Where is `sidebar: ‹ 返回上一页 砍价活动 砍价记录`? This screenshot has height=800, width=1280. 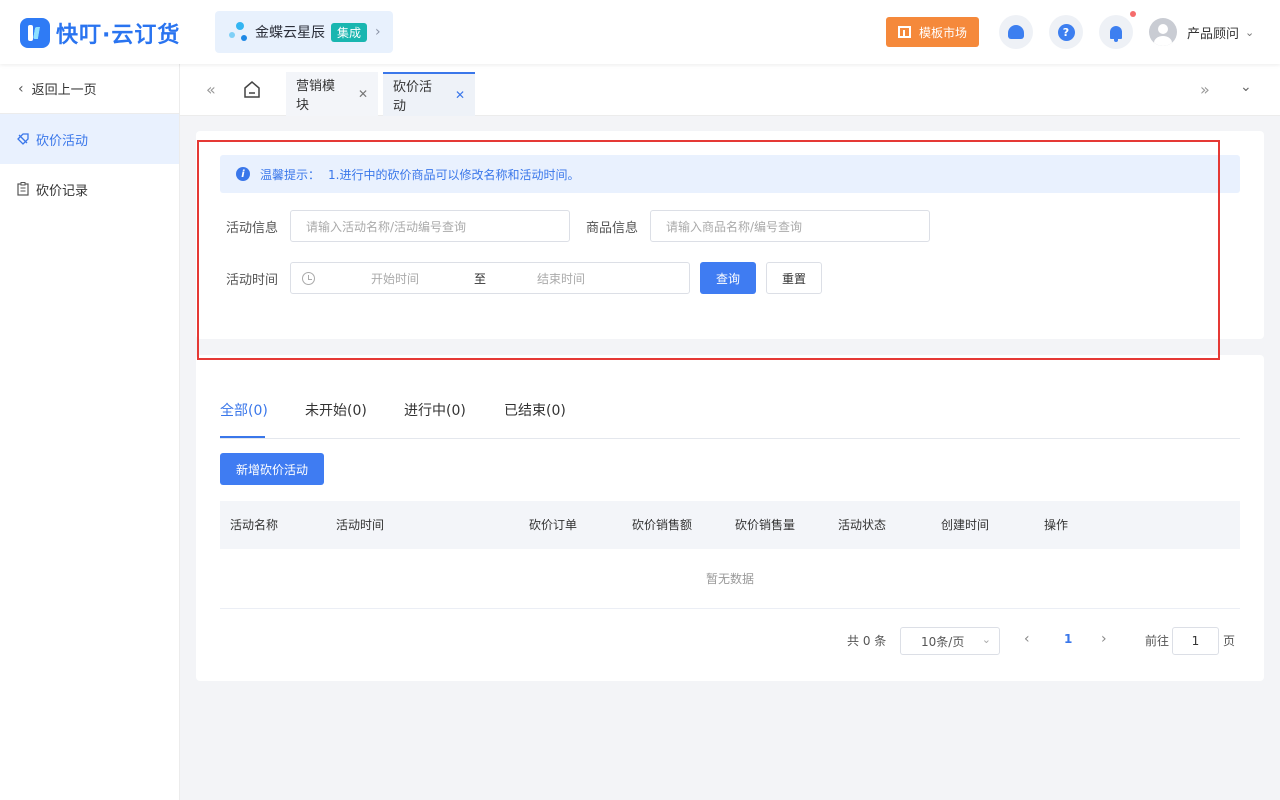 sidebar: ‹ 返回上一页 砍价活动 砍价记录 is located at coordinates (90, 432).